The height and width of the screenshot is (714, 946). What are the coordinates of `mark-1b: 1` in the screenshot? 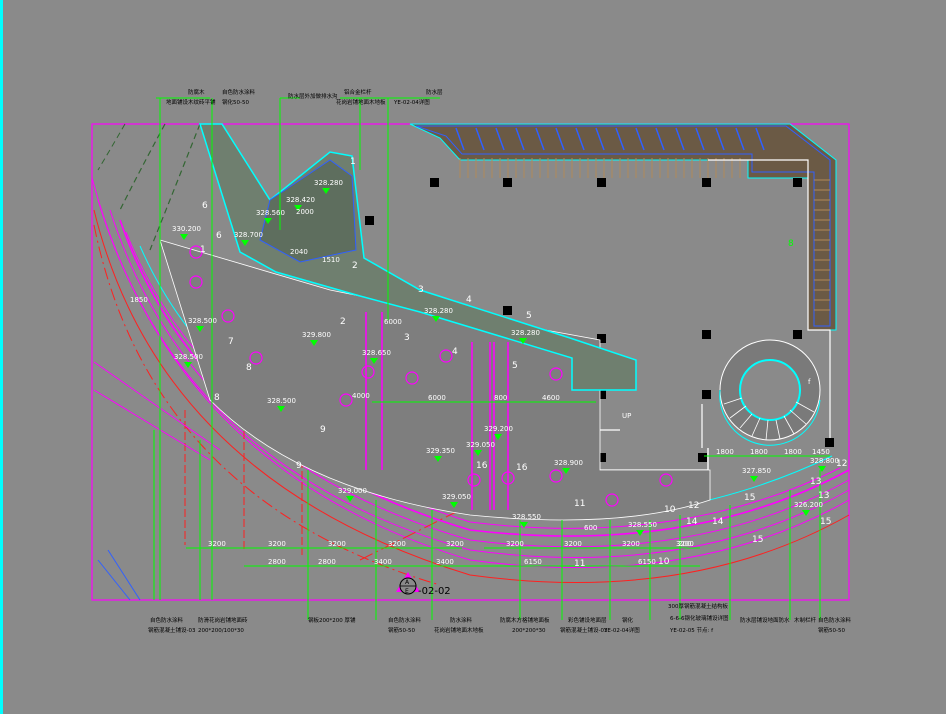 It's located at (203, 250).